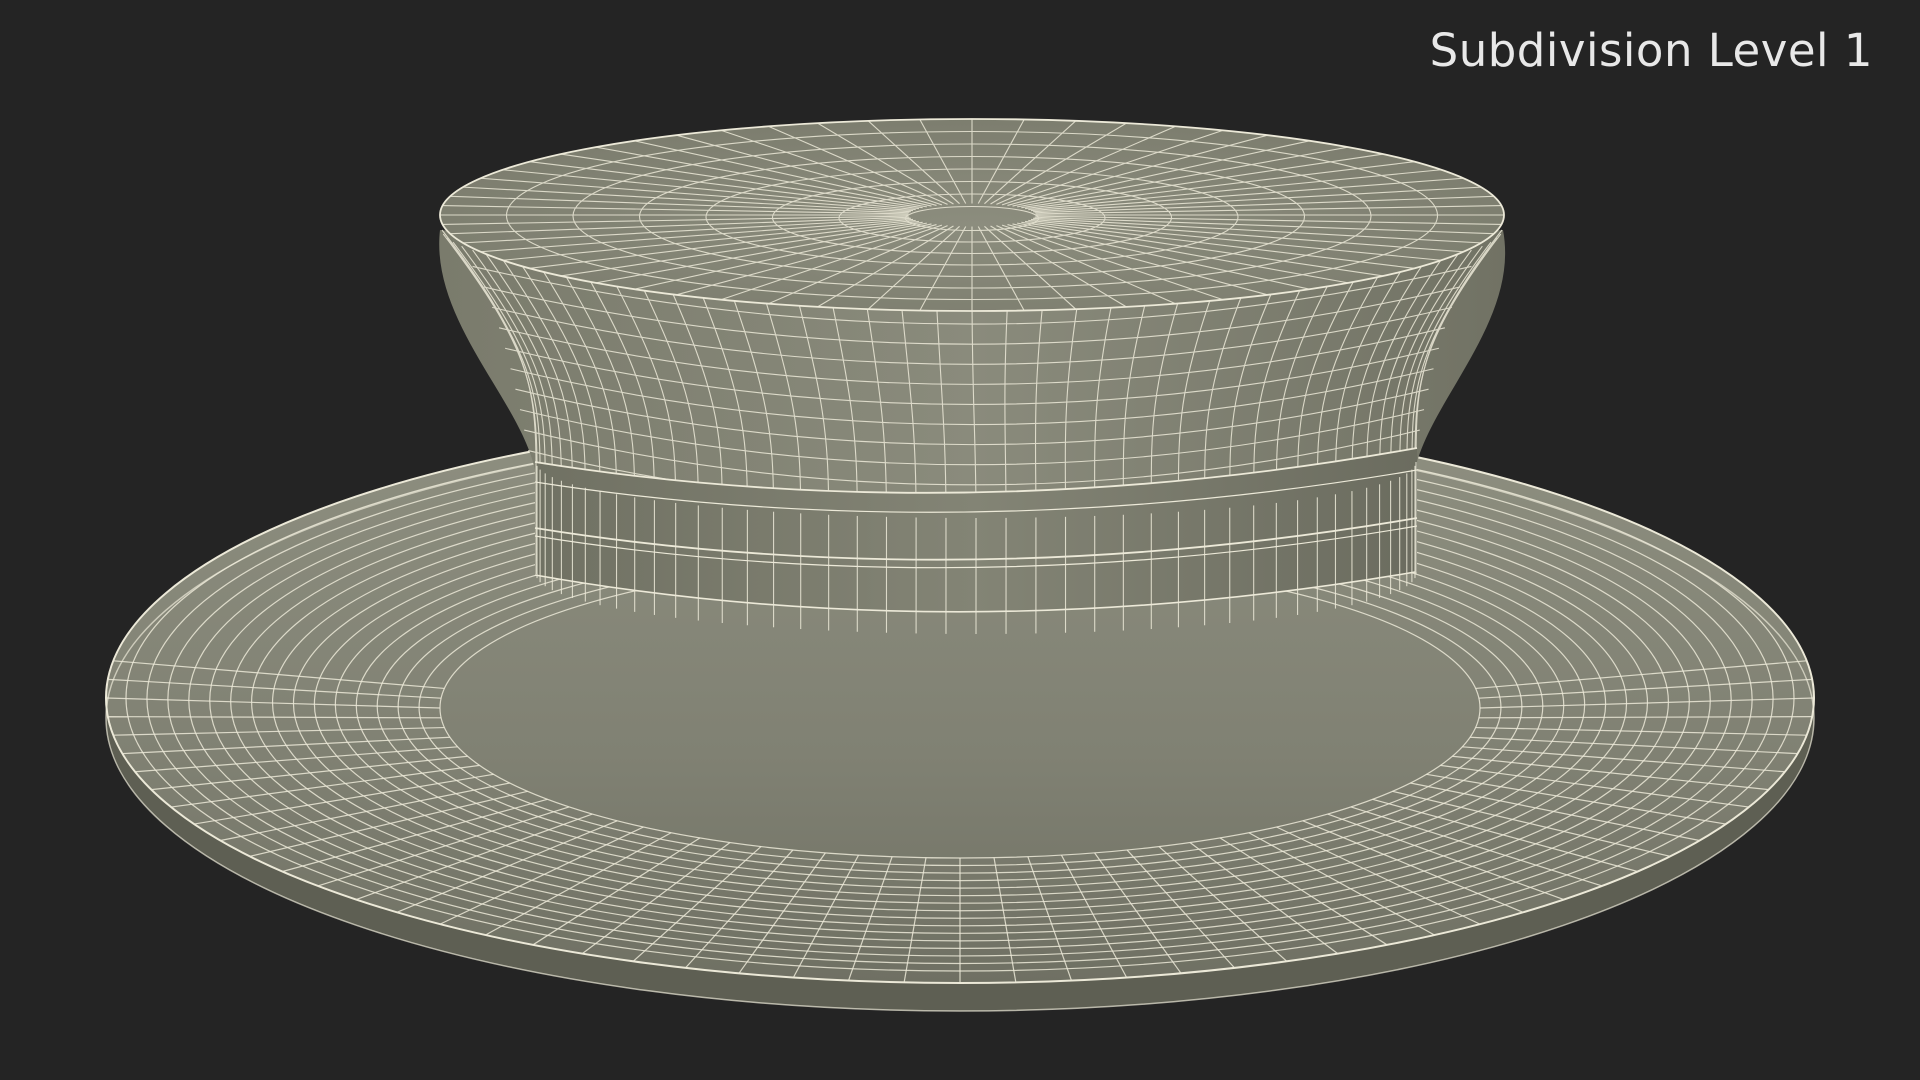 The height and width of the screenshot is (1080, 1920). What do you see at coordinates (972, 215) in the screenshot?
I see `hat-crown-top` at bounding box center [972, 215].